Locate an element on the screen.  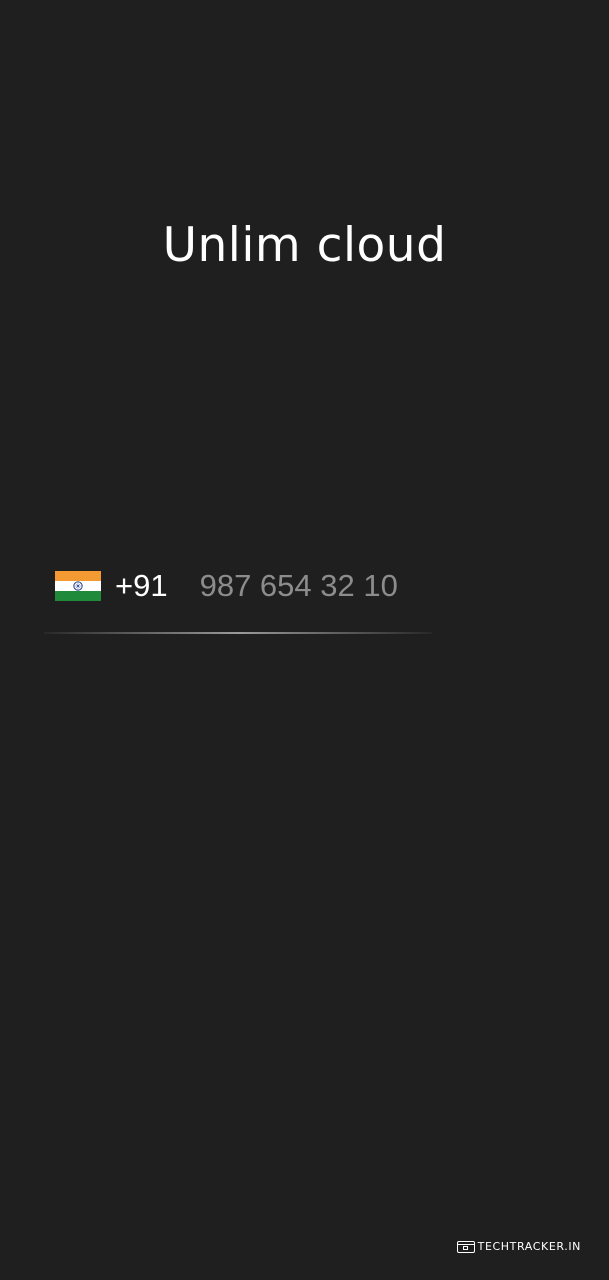
flag-green-band is located at coordinates (78, 596).